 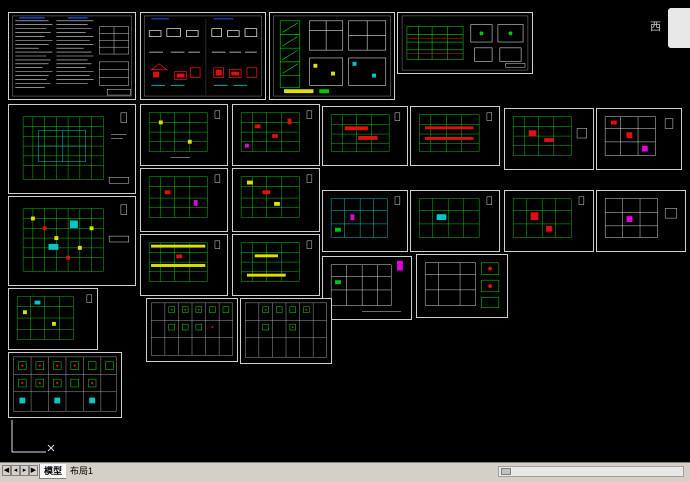 What do you see at coordinates (276, 265) in the screenshot?
I see `drawing-sheet-floor-plan-n` at bounding box center [276, 265].